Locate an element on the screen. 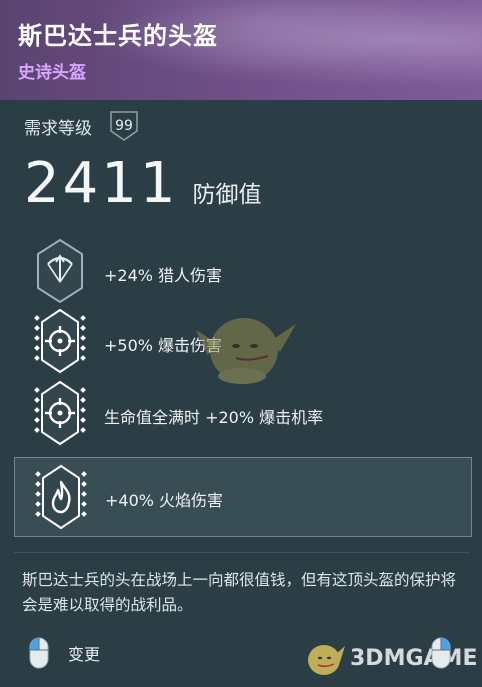  item-rarity: 史诗头盔 is located at coordinates (52, 73).